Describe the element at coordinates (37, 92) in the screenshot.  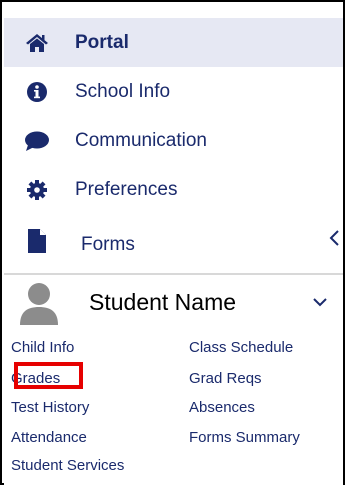
I see `info-icon` at that location.